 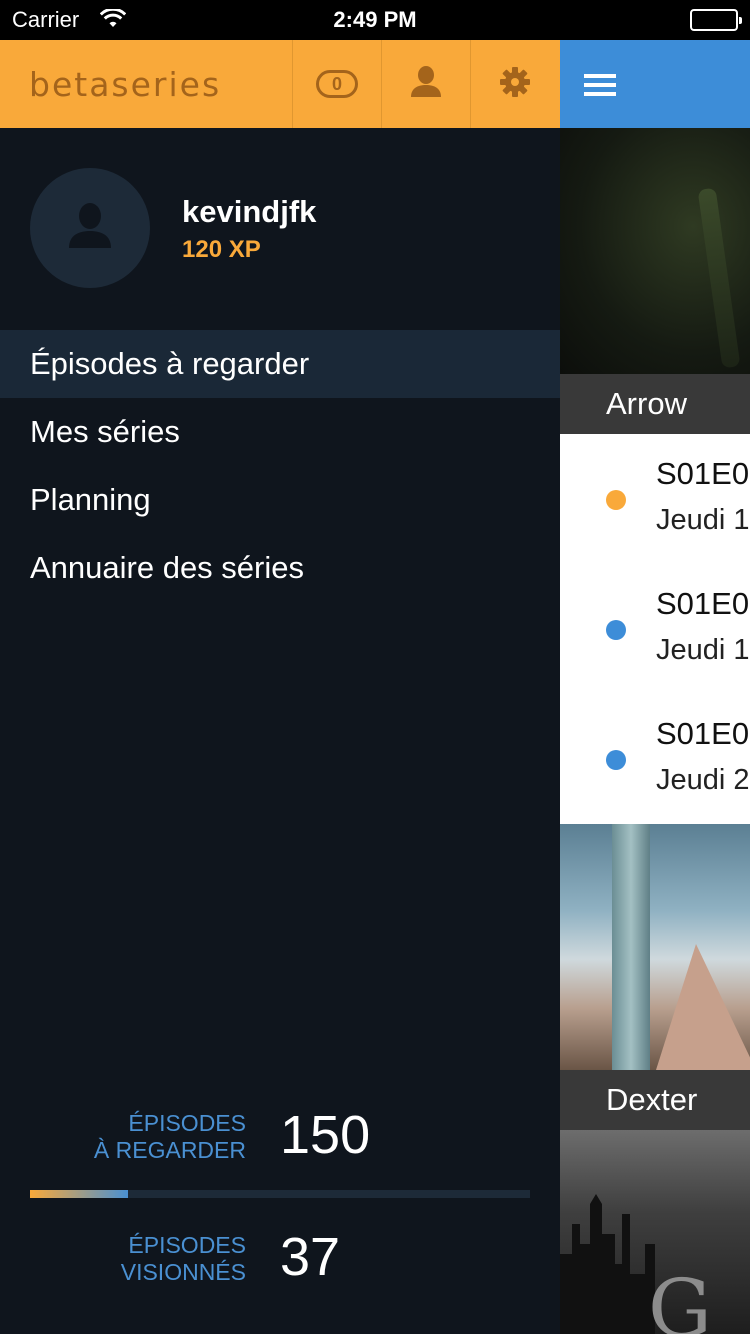 I want to click on profile-button, so click(x=425, y=84).